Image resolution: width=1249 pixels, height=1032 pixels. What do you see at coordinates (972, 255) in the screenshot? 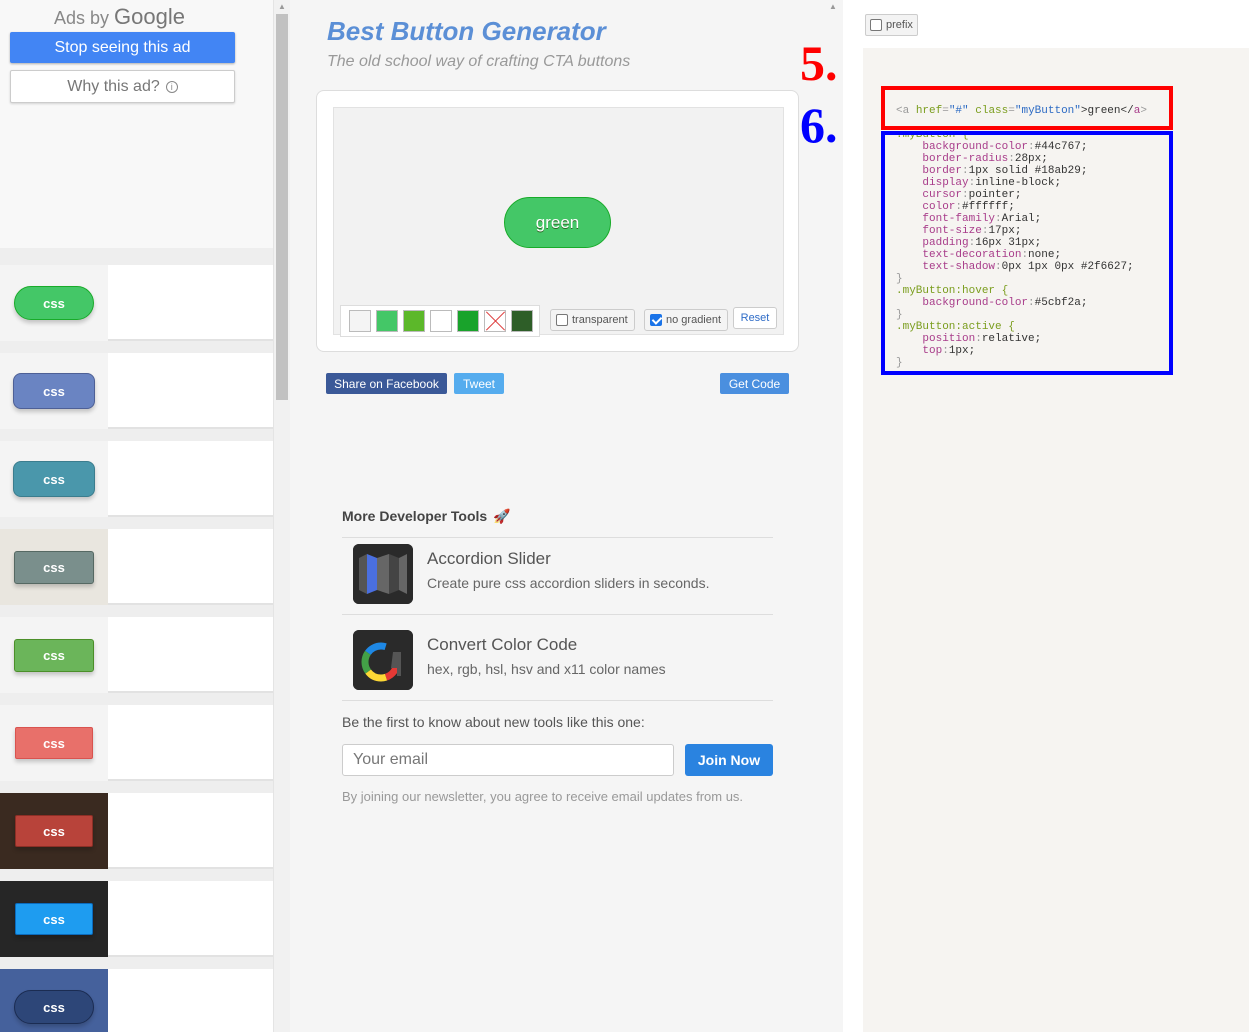
I see `css-property: text-decoration` at bounding box center [972, 255].